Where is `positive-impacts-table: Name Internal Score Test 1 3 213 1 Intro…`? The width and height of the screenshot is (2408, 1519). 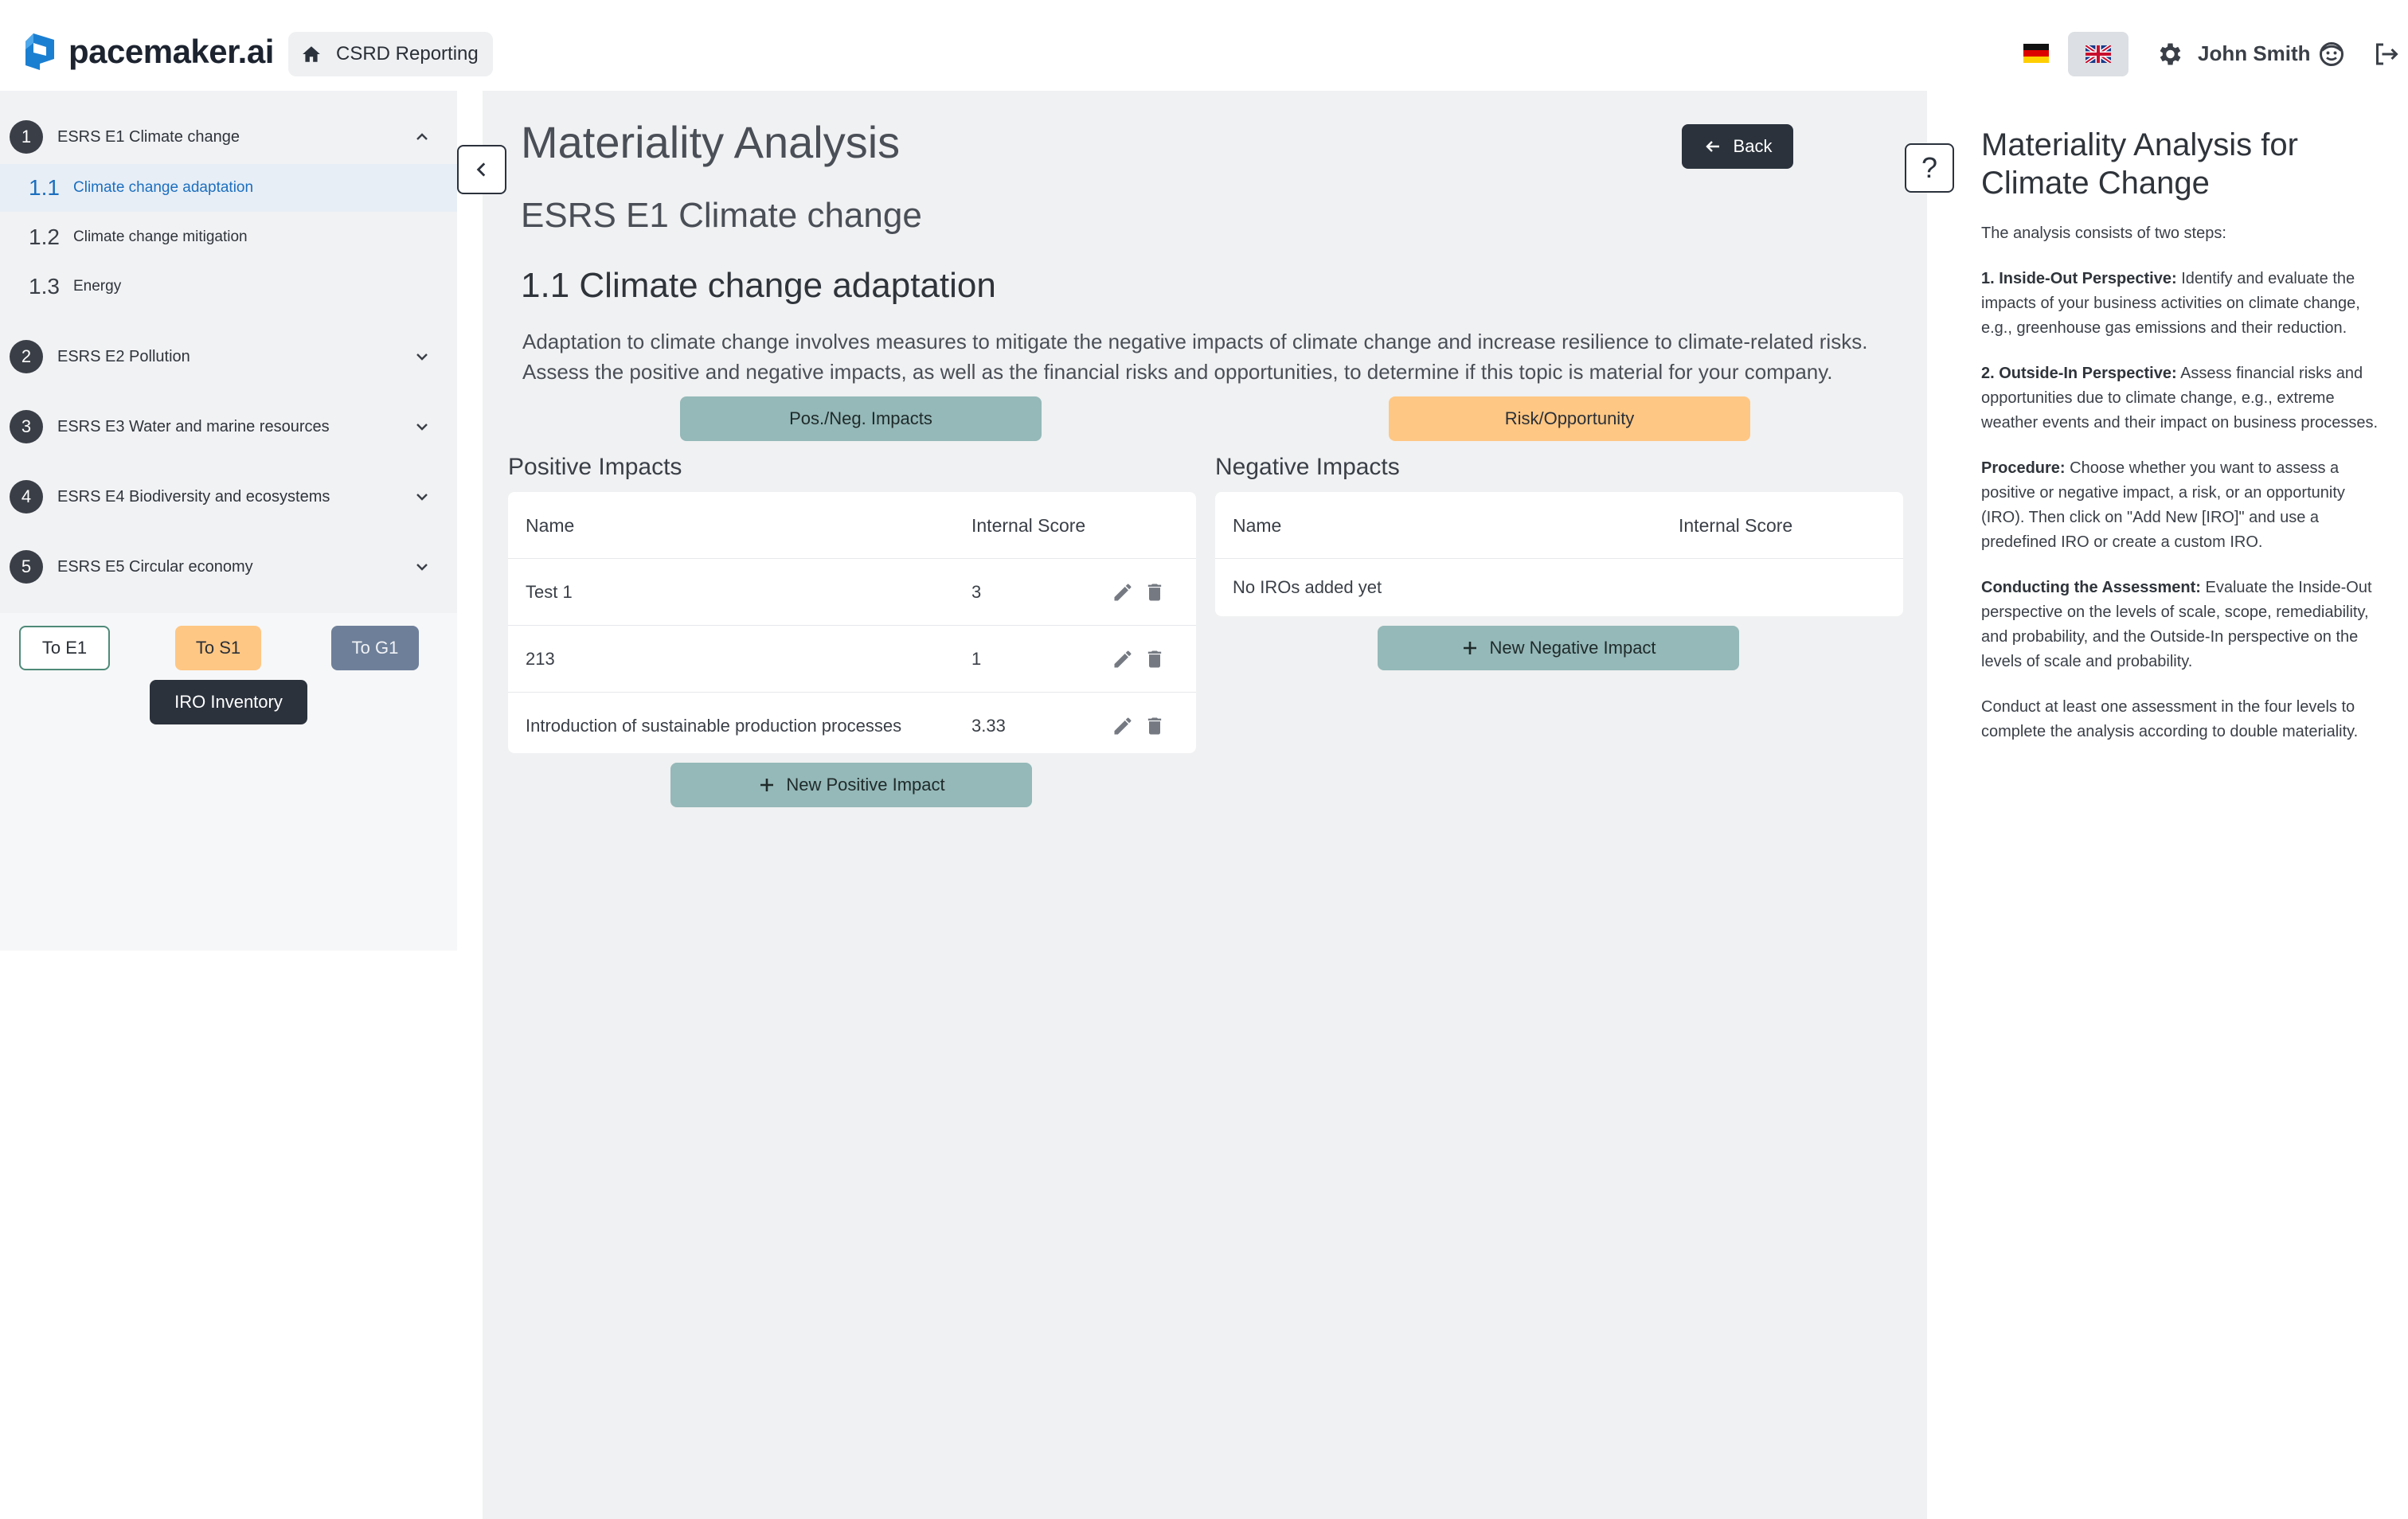 positive-impacts-table: Name Internal Score Test 1 3 213 1 Intro… is located at coordinates (852, 622).